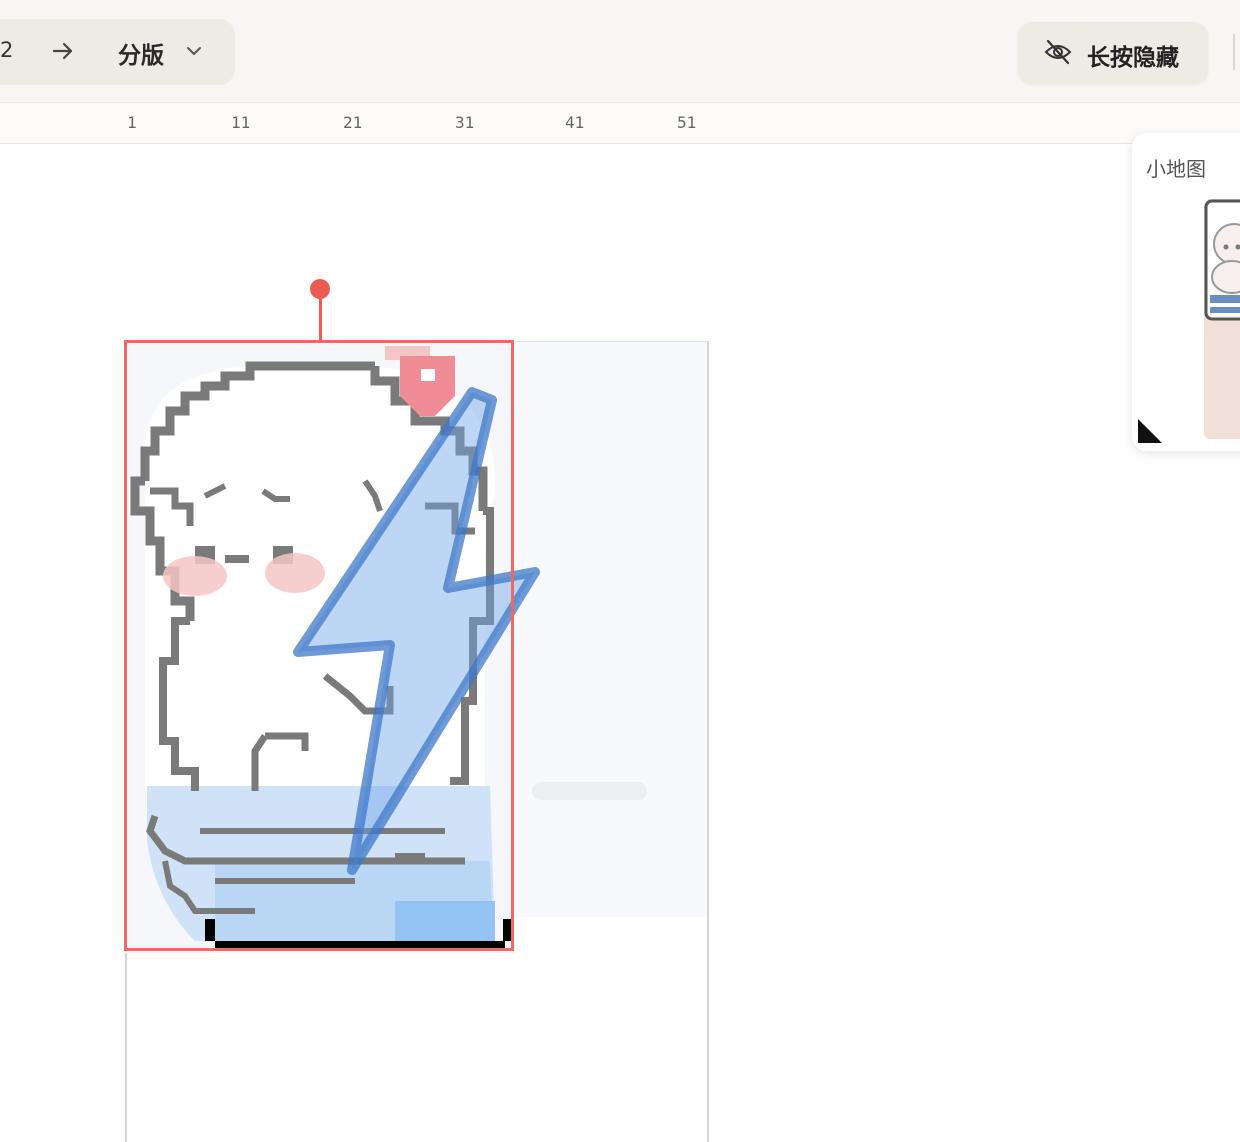 The width and height of the screenshot is (1240, 1142). Describe the element at coordinates (320, 289) in the screenshot. I see `rotate-handle` at that location.